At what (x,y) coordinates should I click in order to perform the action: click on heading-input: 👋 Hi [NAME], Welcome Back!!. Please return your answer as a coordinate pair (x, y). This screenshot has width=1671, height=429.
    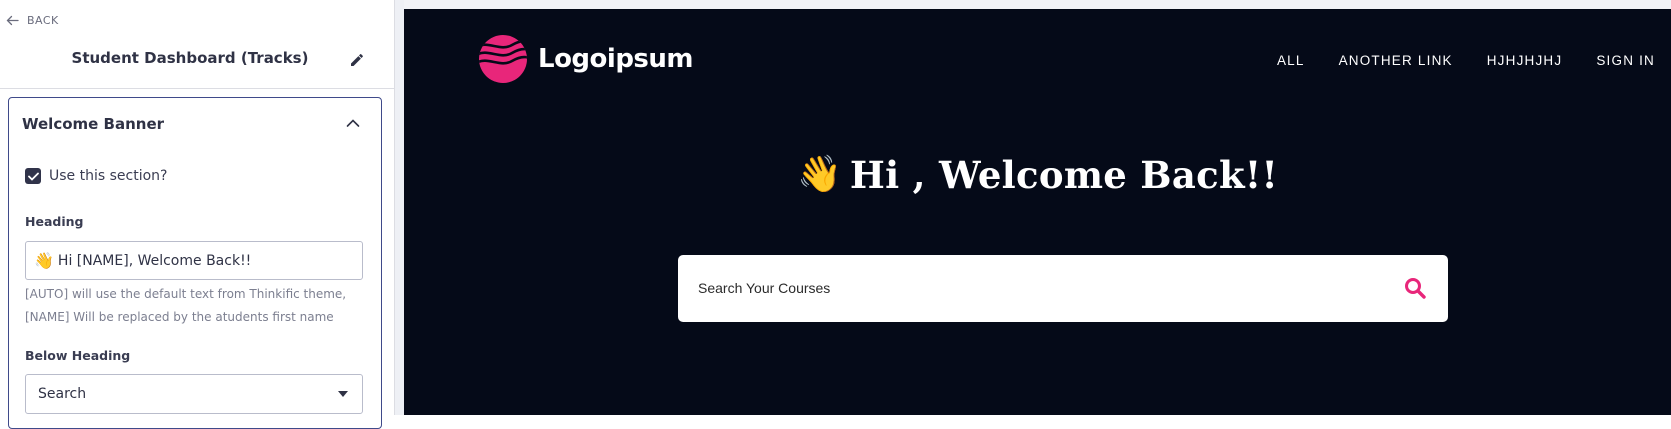
    Looking at the image, I should click on (194, 260).